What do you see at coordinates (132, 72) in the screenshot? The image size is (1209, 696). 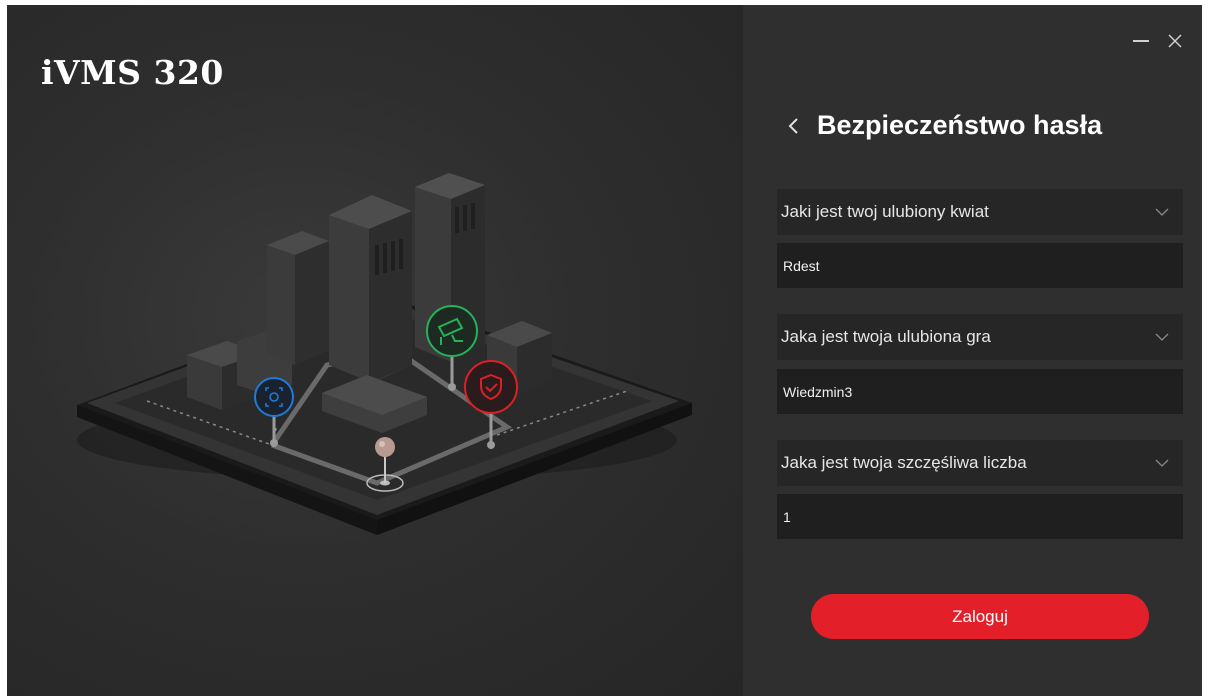 I see `app-title: iVMS 320` at bounding box center [132, 72].